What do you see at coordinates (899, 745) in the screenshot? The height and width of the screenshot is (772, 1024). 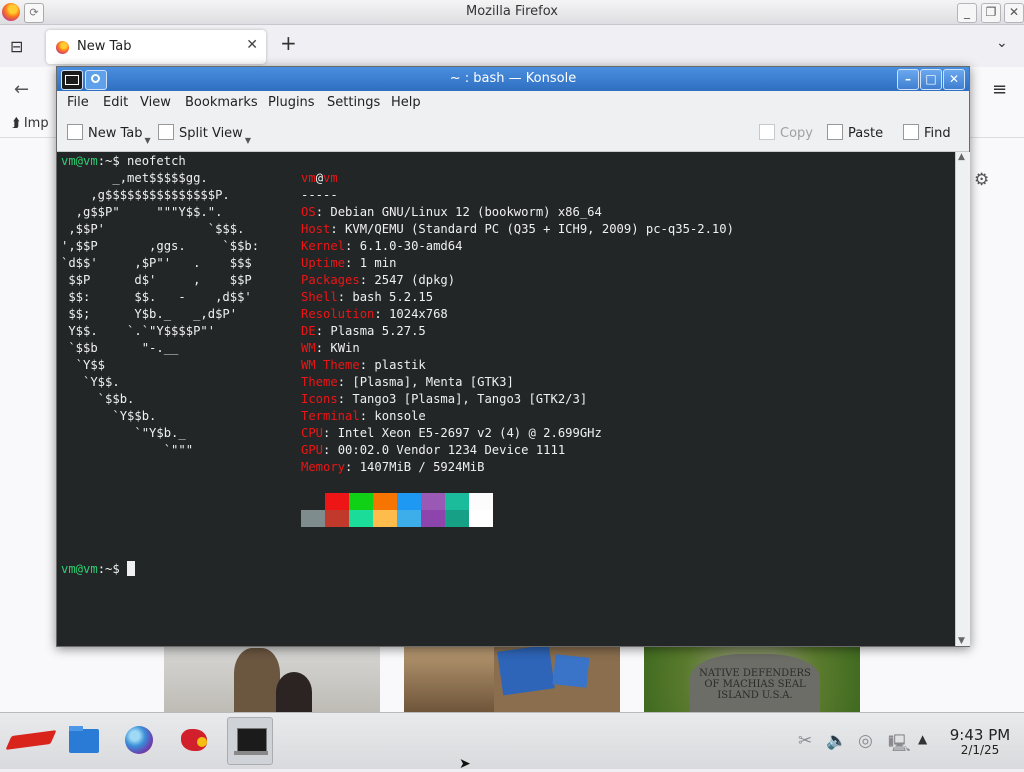 I see `display-icon: 🖳` at bounding box center [899, 745].